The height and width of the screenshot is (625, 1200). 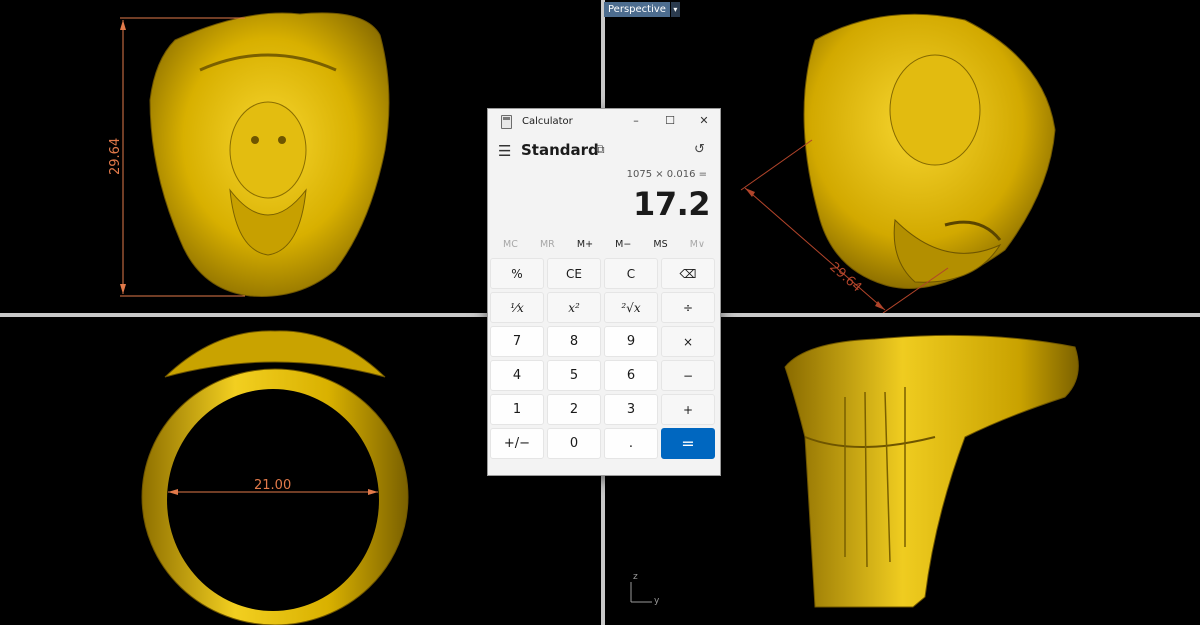 I want to click on minimize-button: –, so click(x=636, y=121).